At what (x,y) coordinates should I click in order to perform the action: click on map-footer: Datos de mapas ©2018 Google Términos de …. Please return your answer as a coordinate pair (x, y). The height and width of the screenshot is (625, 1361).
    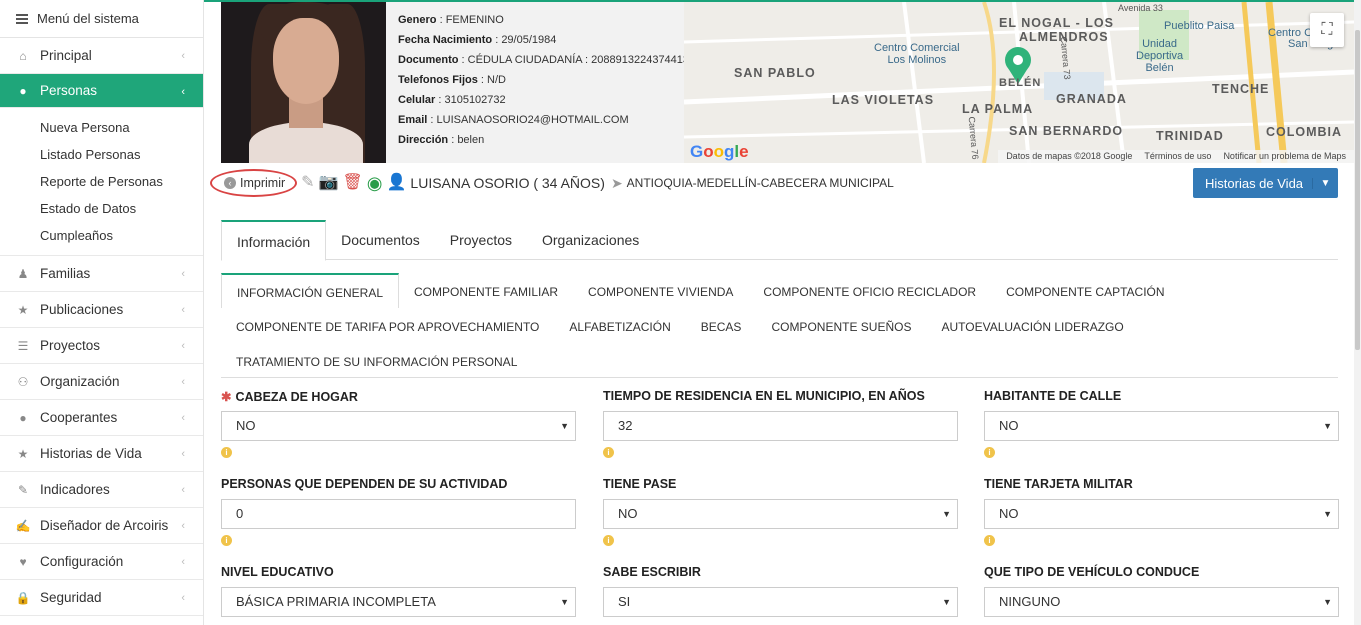
    Looking at the image, I should click on (1176, 156).